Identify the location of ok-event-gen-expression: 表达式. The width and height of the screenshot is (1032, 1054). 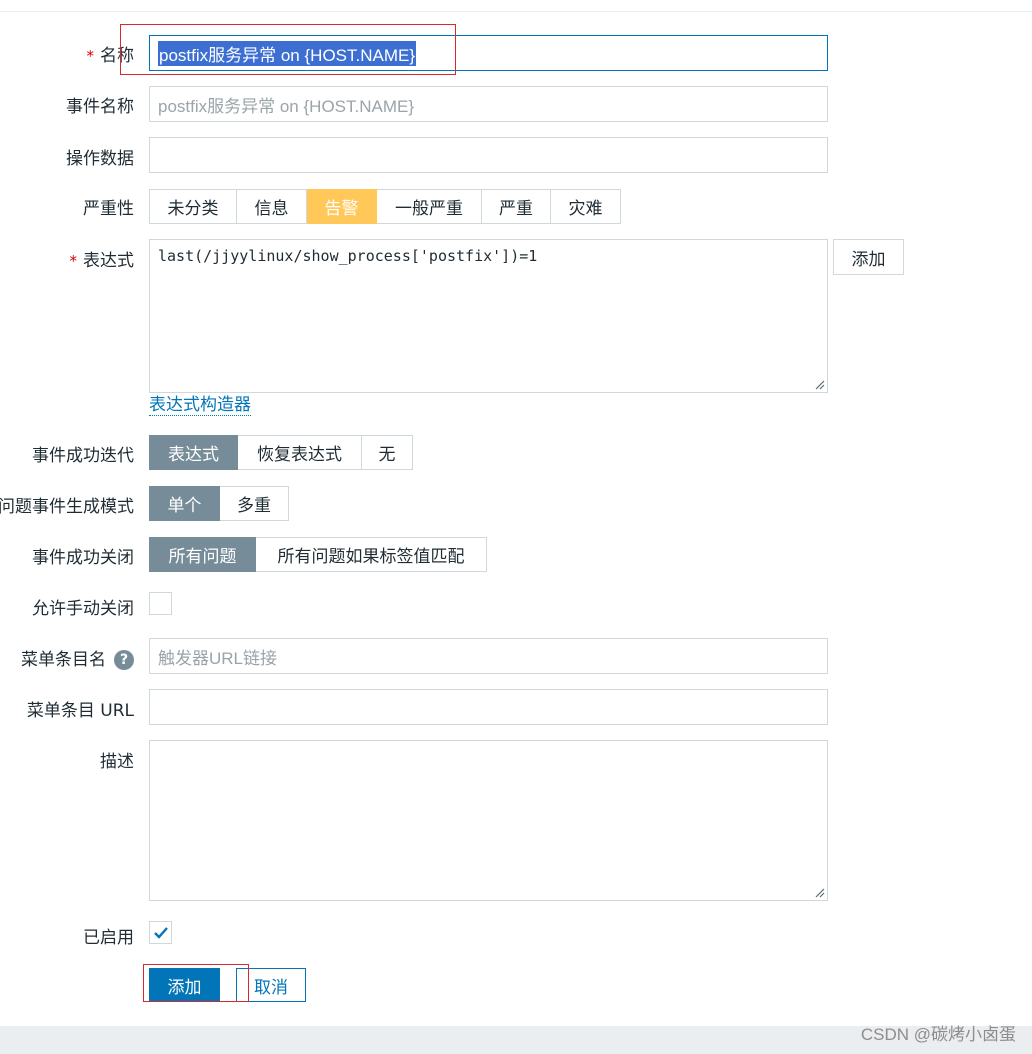
(193, 452).